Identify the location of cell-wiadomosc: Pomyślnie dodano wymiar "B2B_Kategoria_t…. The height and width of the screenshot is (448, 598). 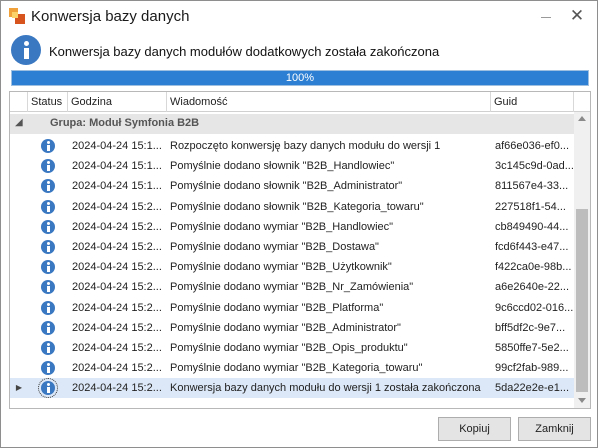
(296, 368).